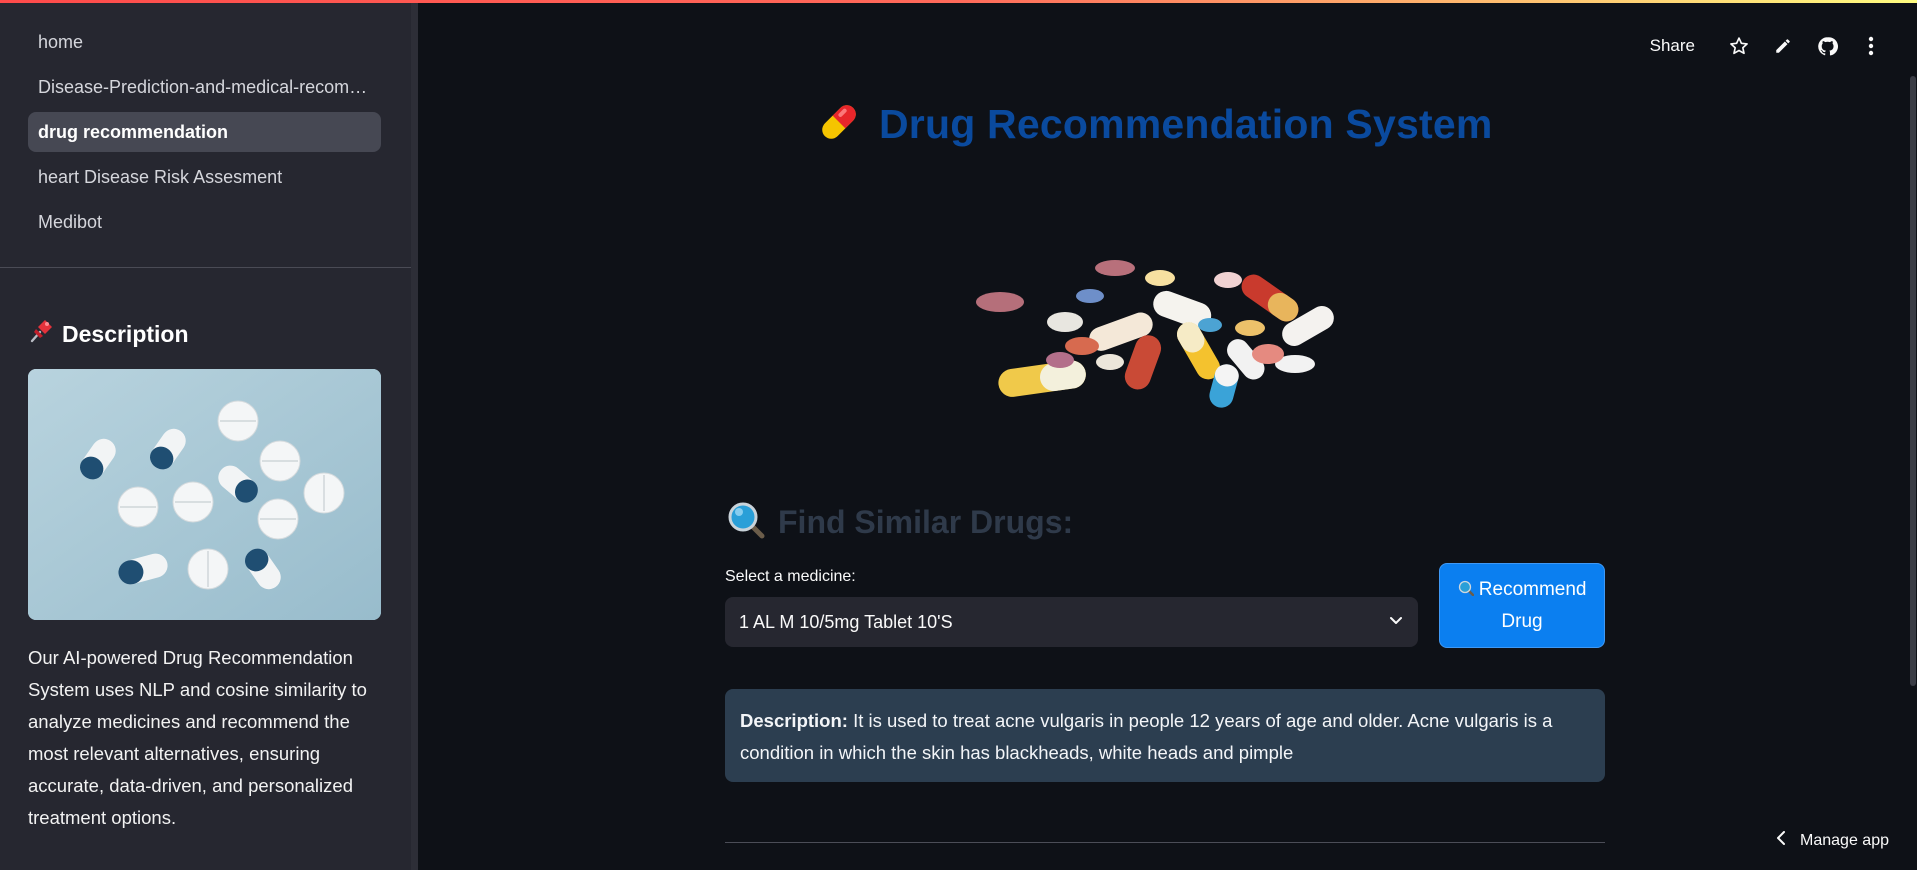  Describe the element at coordinates (70, 221) in the screenshot. I see `sidebar-item-label: Medibot` at that location.